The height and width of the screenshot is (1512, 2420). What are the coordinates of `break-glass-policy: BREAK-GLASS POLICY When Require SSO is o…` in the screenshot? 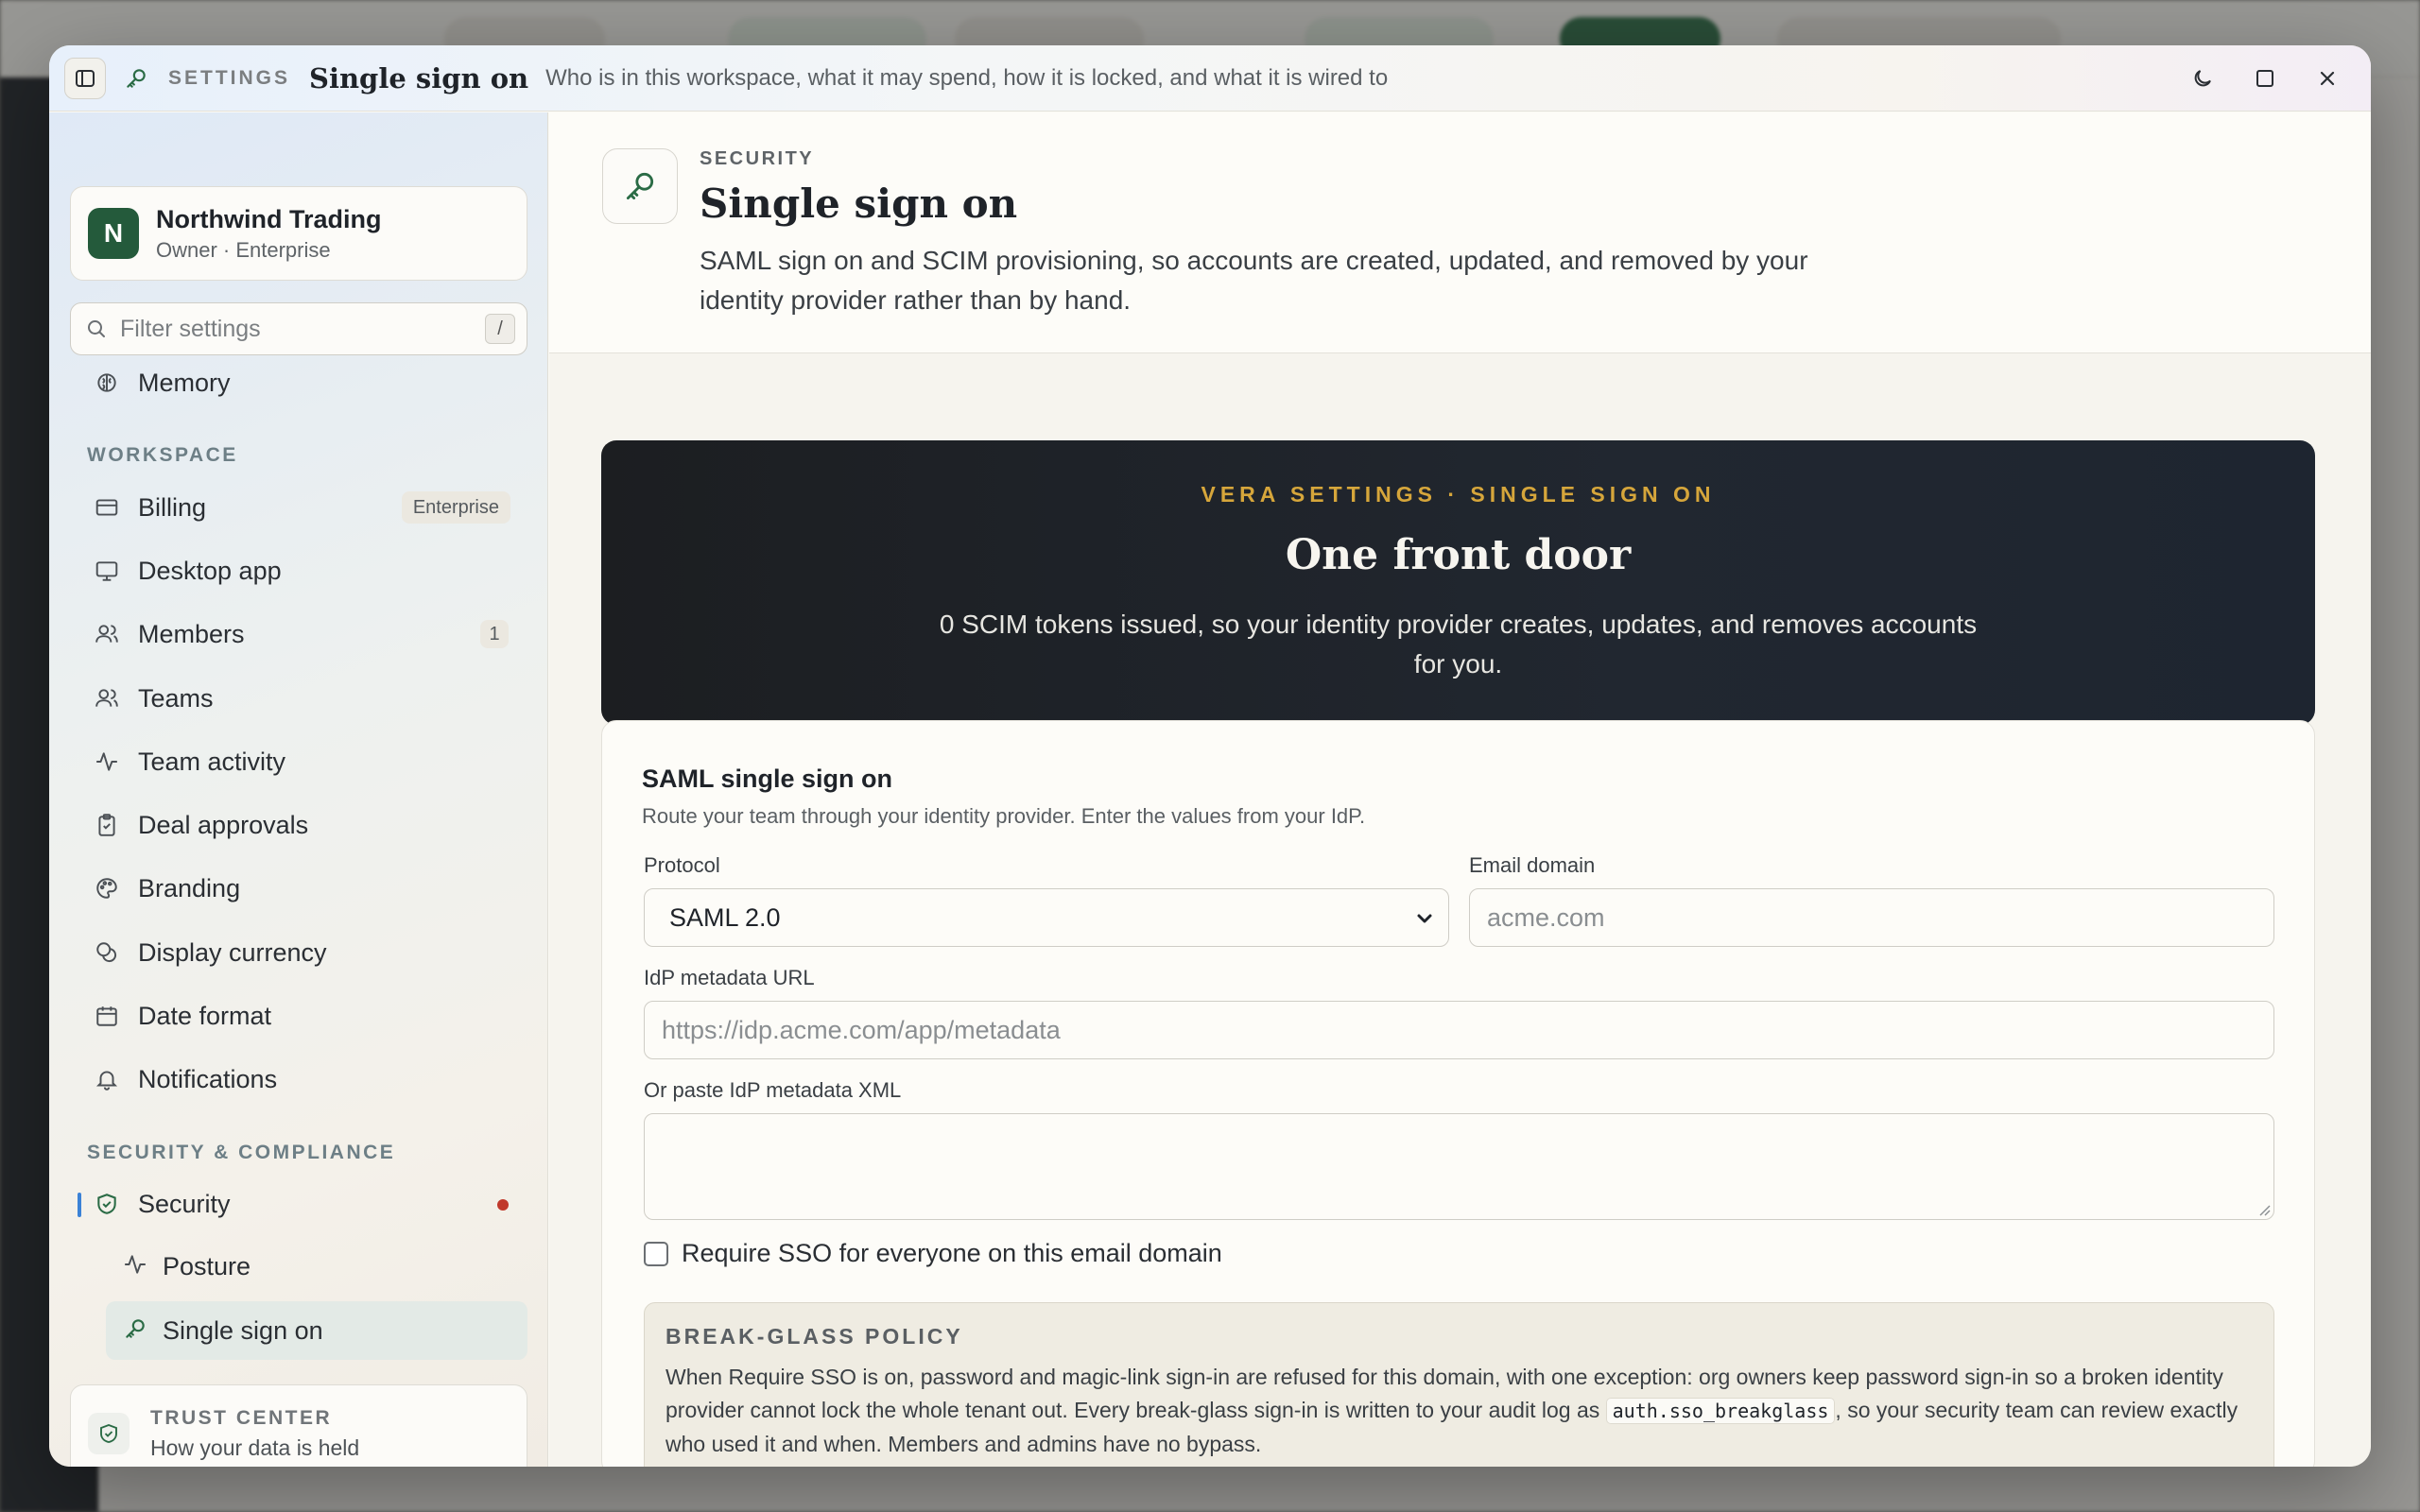 It's located at (1459, 1384).